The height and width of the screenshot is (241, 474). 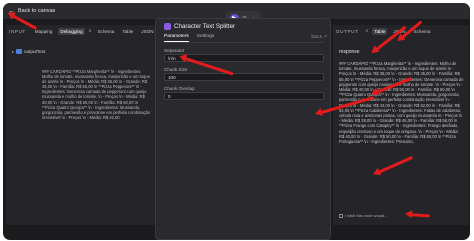 I want to click on chevron-right-icon: ▸, so click(x=13, y=51).